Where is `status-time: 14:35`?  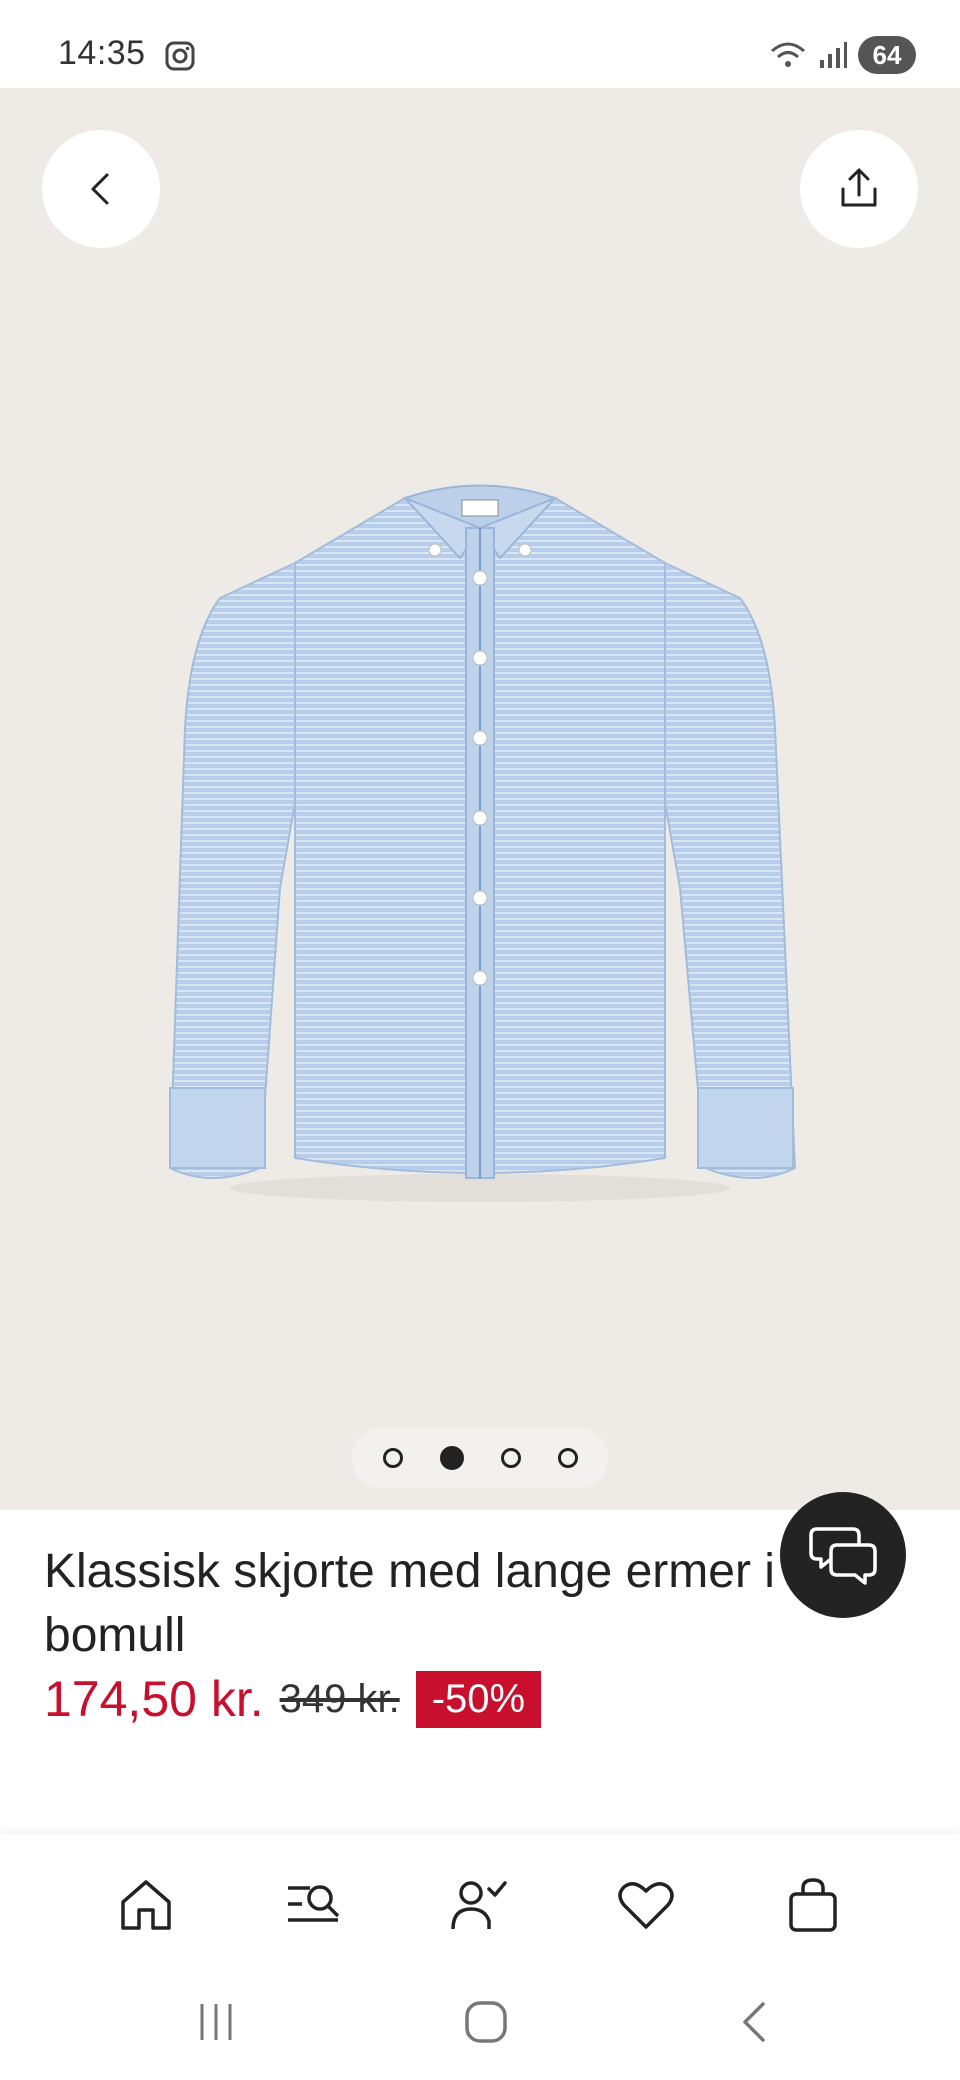
status-time: 14:35 is located at coordinates (102, 53).